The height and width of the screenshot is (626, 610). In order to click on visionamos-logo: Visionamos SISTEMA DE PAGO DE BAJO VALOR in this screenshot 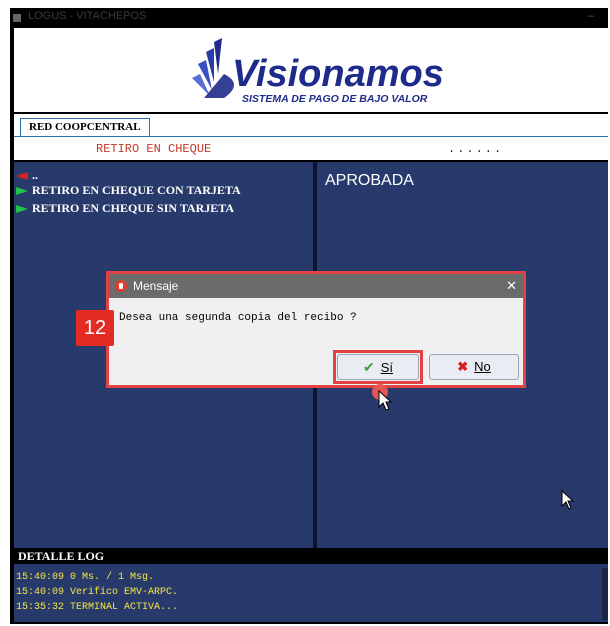, I will do `click(318, 71)`.